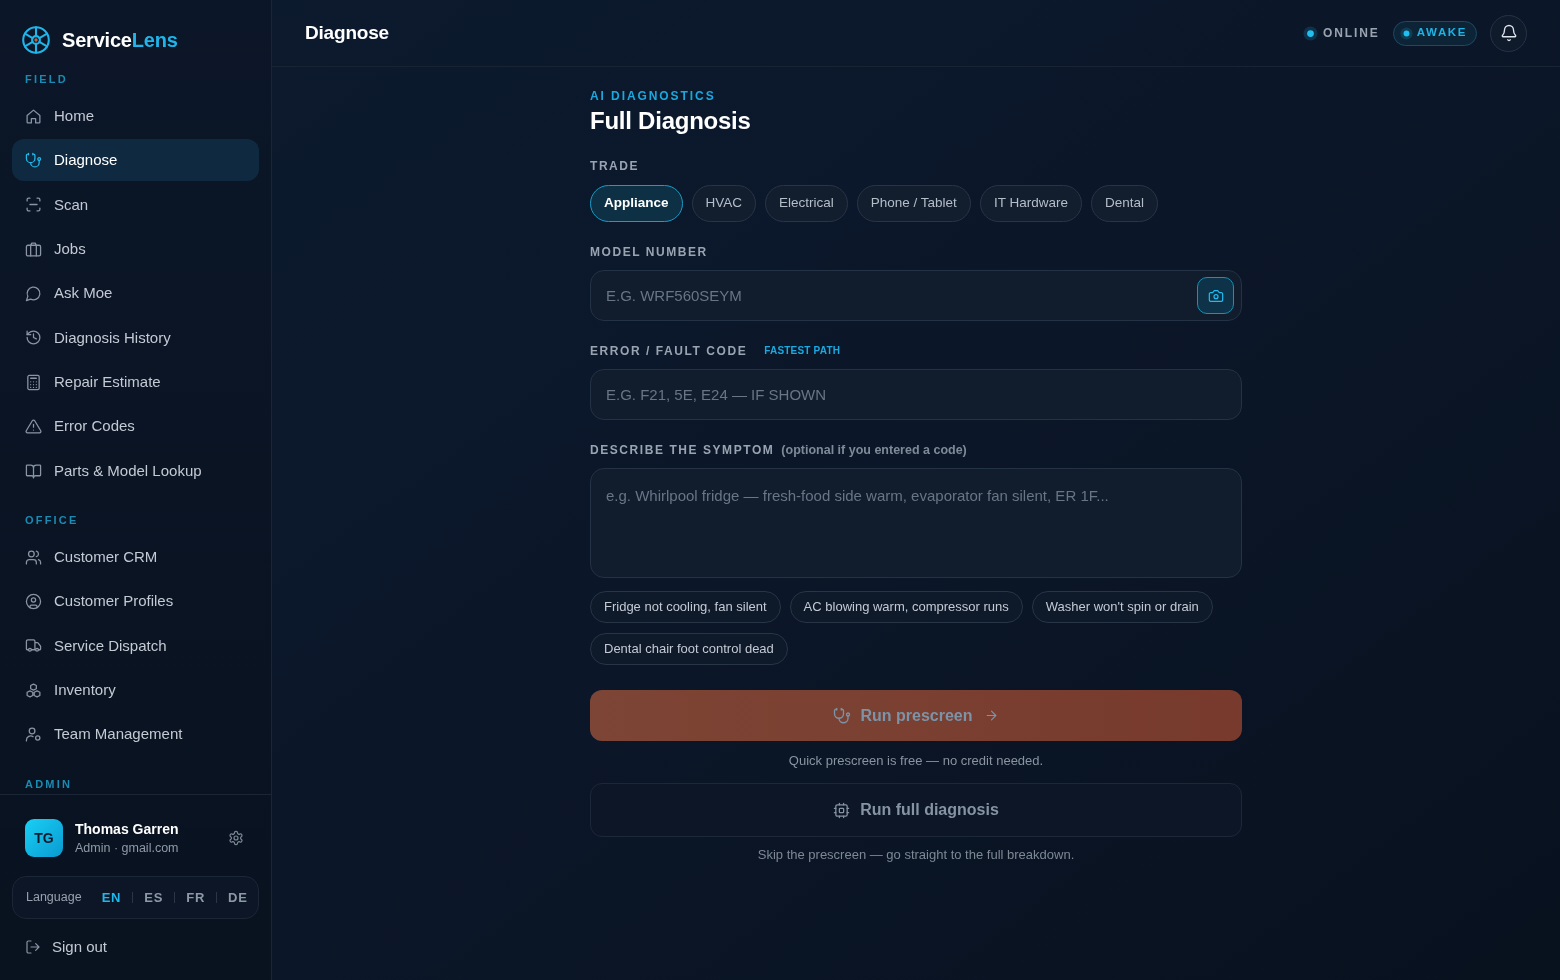 This screenshot has height=980, width=1560. Describe the element at coordinates (1351, 33) in the screenshot. I see `status-text: ONLINE` at that location.